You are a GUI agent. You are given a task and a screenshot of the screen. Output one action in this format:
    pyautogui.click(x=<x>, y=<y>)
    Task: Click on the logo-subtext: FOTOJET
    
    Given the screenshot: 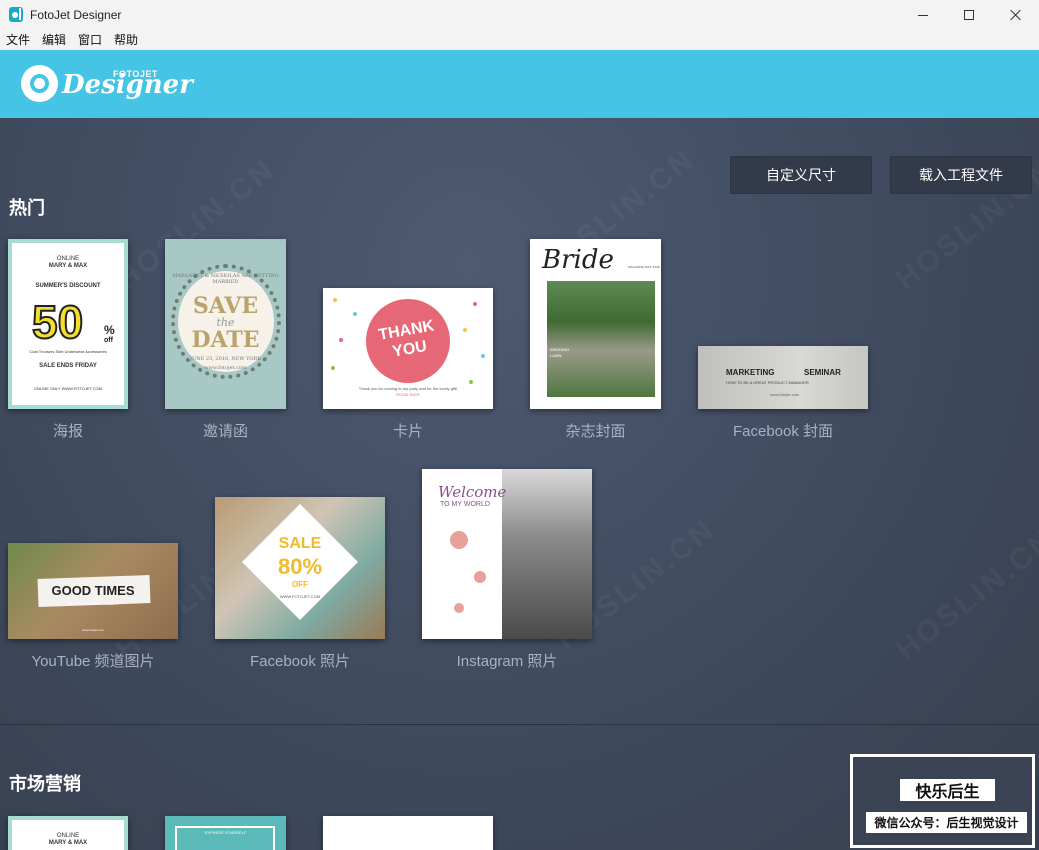 What is the action you would take?
    pyautogui.click(x=135, y=74)
    